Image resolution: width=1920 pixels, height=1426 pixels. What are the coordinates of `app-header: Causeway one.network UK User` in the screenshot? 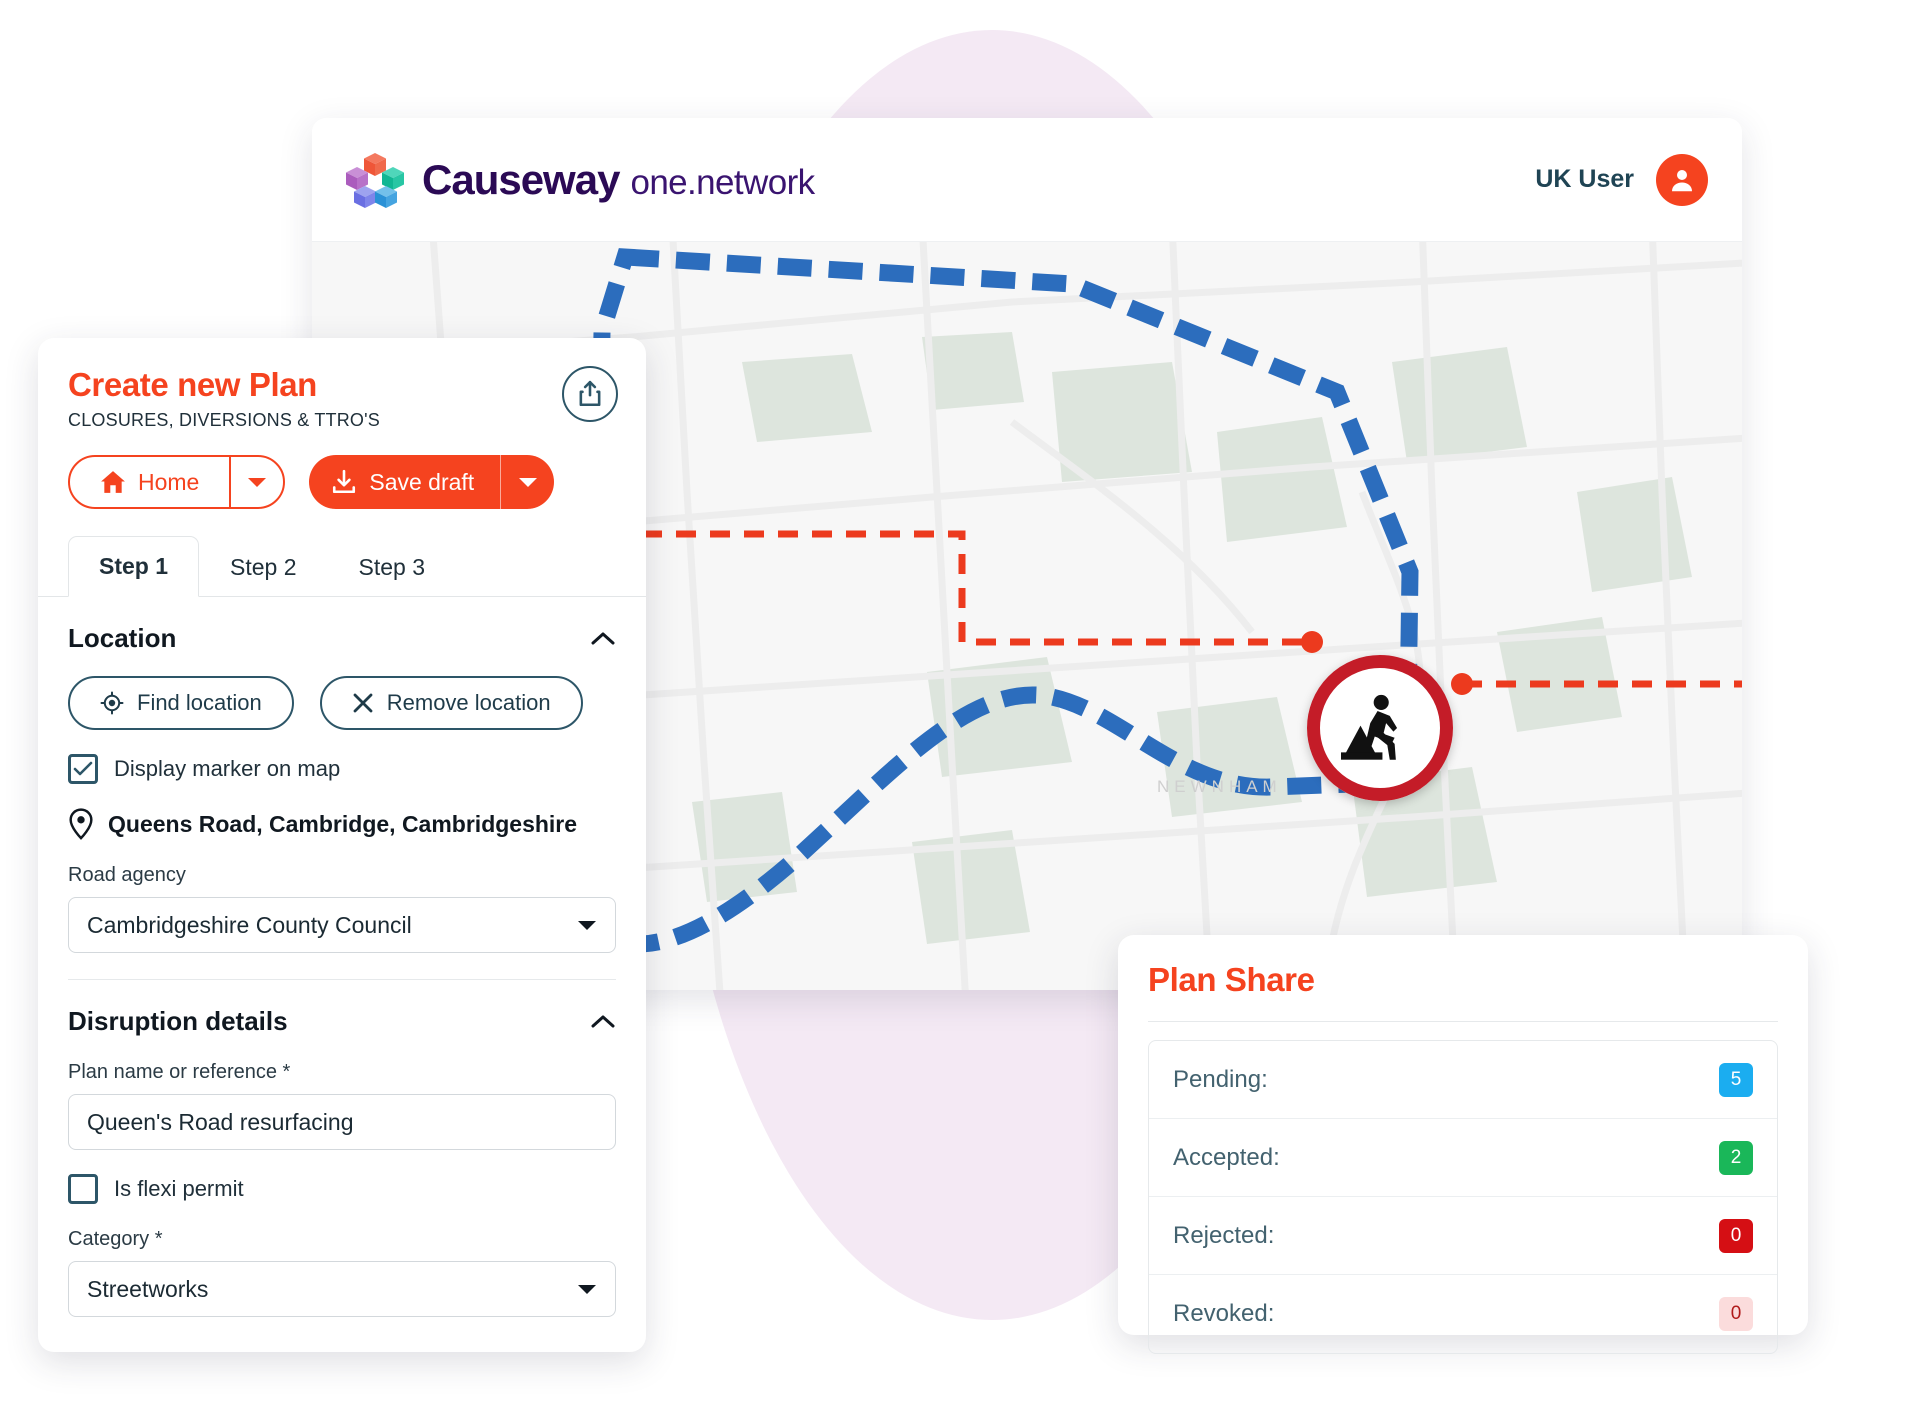 It's located at (1027, 180).